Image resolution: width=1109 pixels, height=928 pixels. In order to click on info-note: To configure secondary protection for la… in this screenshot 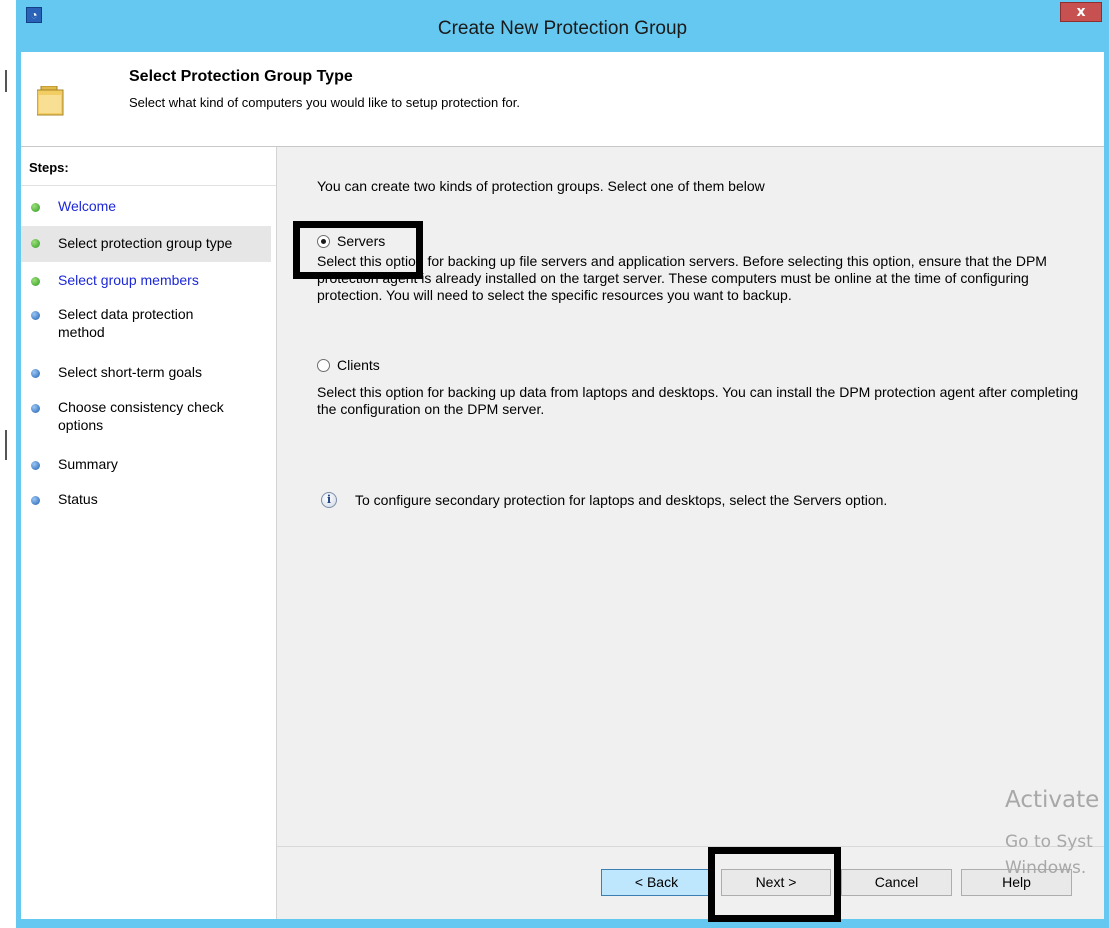, I will do `click(621, 500)`.